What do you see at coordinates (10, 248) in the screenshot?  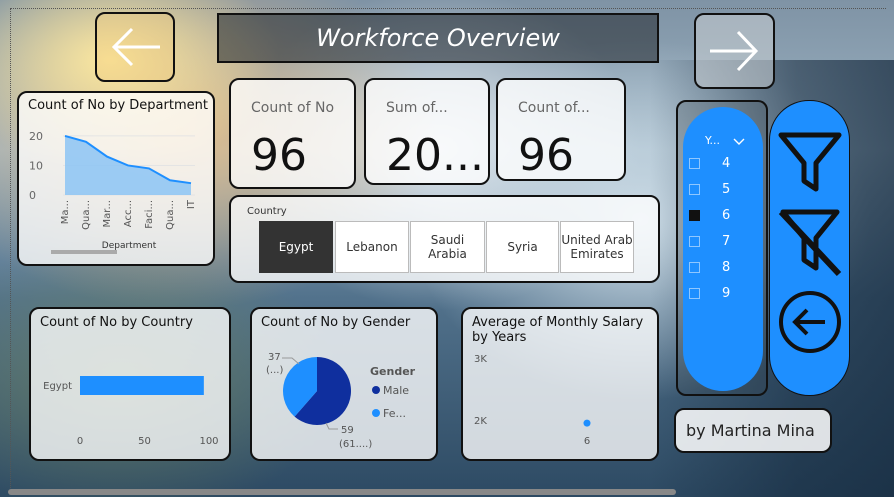 I see `canvas-border-left` at bounding box center [10, 248].